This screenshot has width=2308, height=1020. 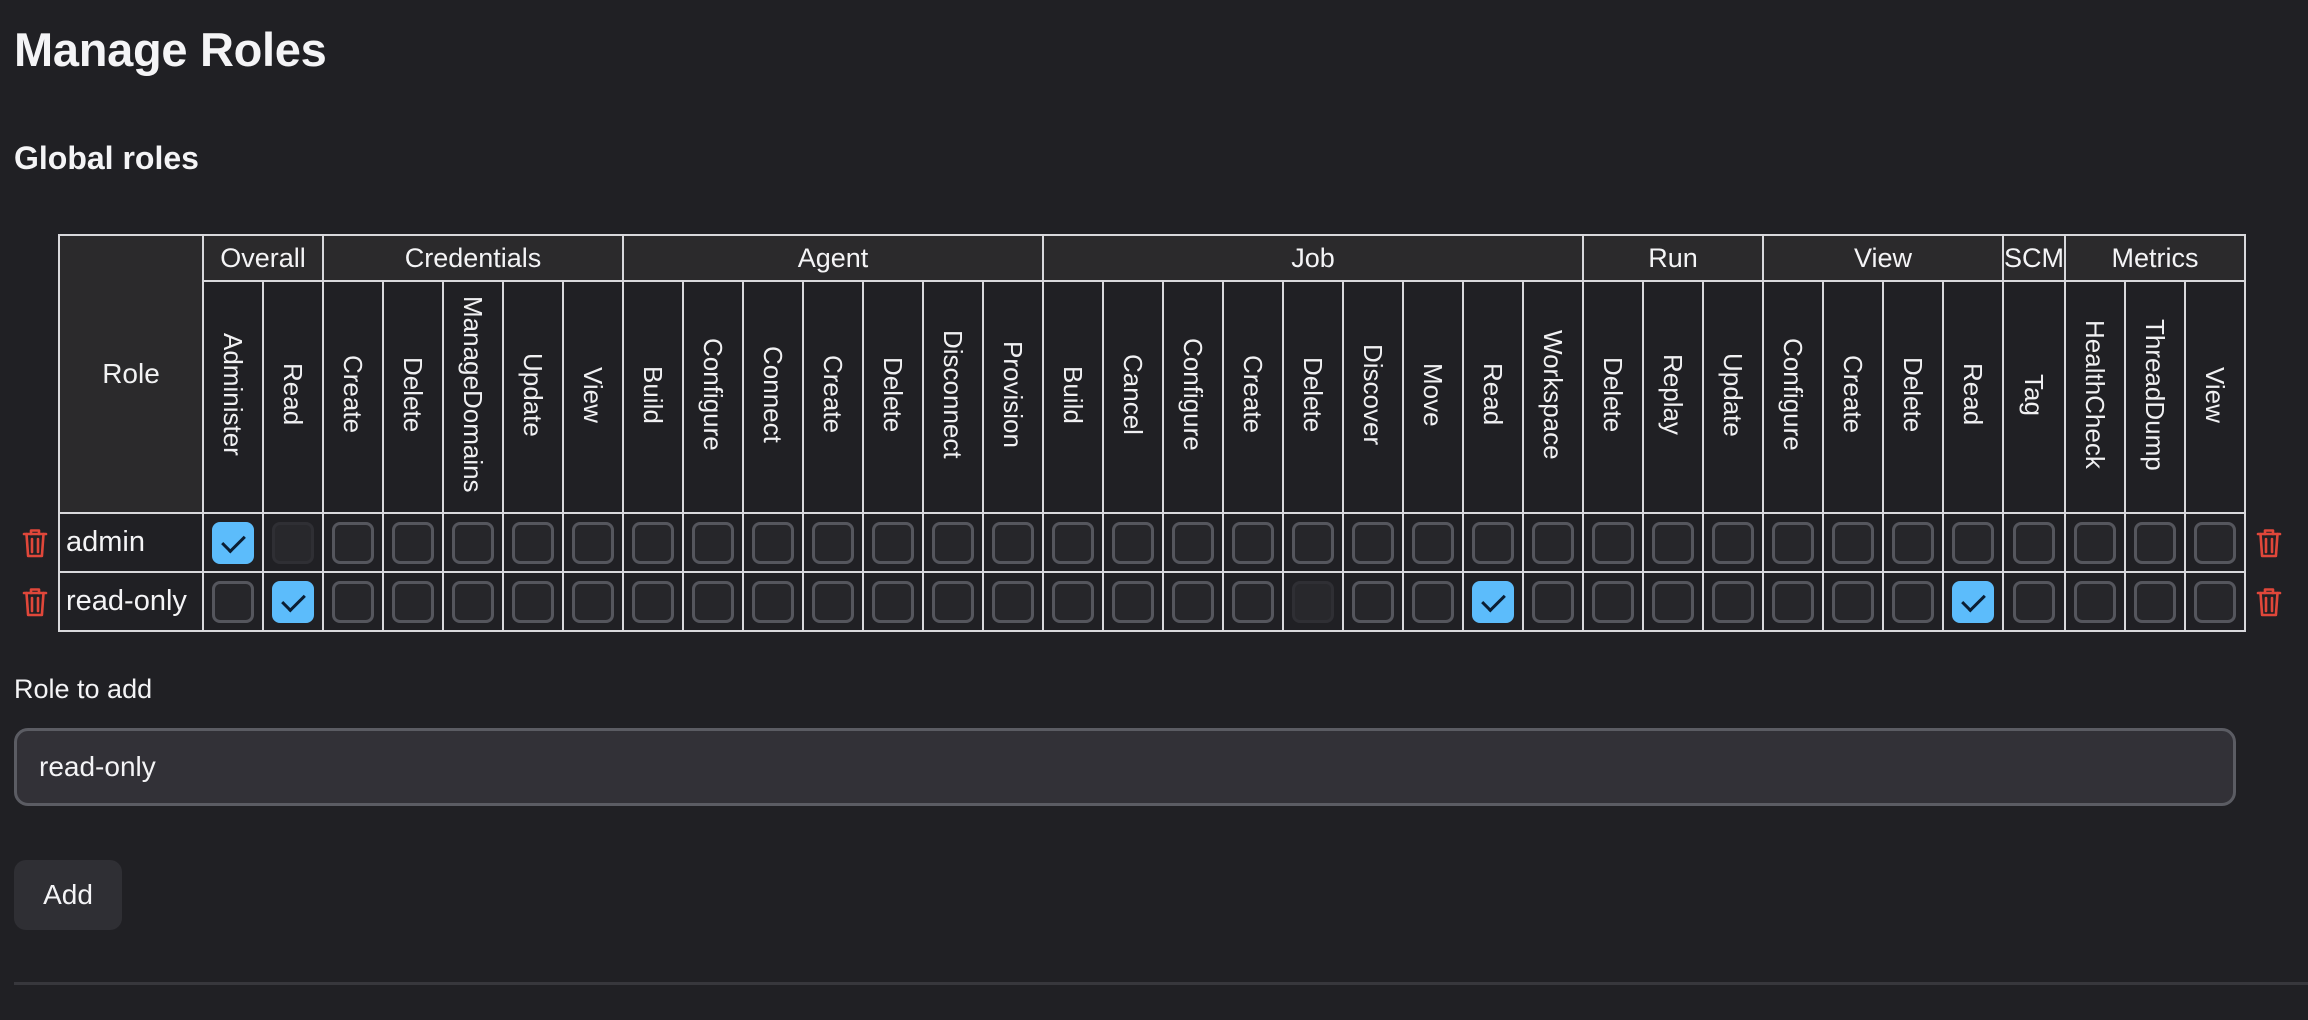 I want to click on permission-header-credentials-create: Create, so click(x=353, y=397).